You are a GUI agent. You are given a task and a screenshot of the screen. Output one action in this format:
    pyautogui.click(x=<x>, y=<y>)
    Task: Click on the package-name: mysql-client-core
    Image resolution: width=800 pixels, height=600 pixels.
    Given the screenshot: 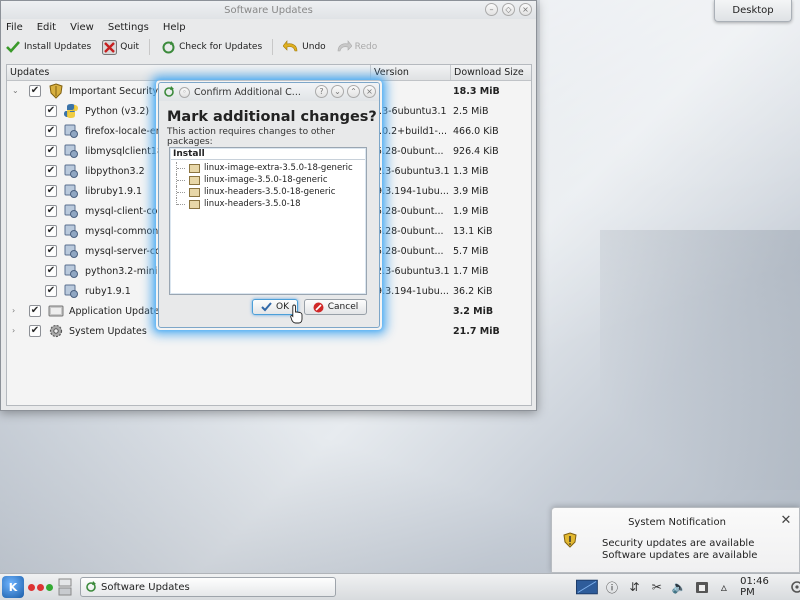 What is the action you would take?
    pyautogui.click(x=126, y=211)
    